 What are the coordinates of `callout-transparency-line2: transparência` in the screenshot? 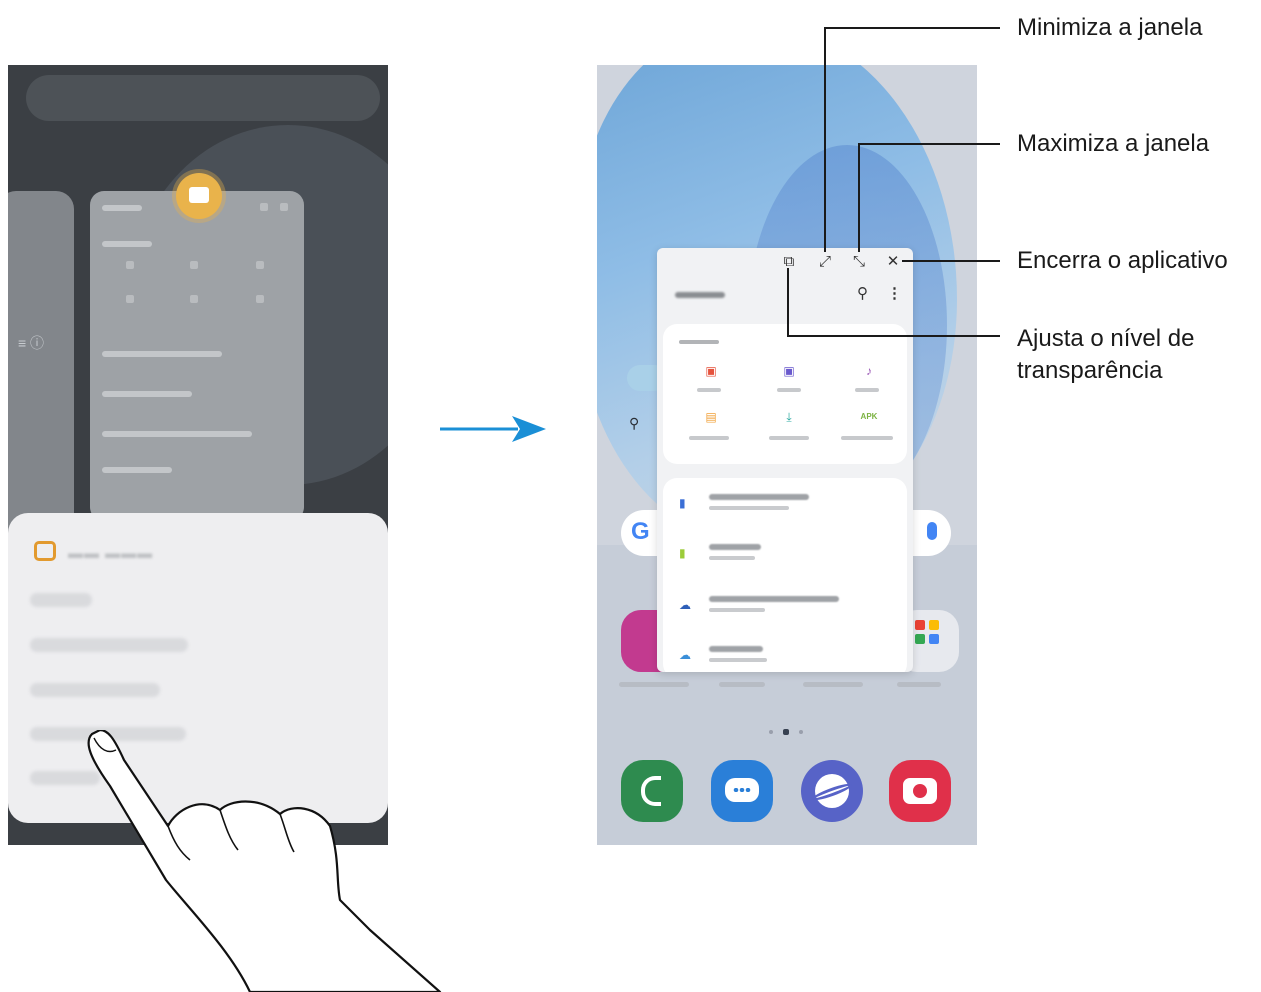 It's located at (1090, 370).